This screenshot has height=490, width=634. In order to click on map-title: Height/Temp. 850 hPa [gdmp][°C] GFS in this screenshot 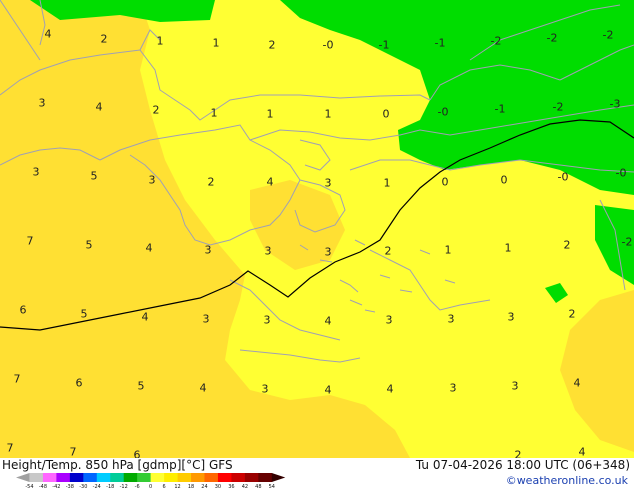, I will do `click(117, 465)`.